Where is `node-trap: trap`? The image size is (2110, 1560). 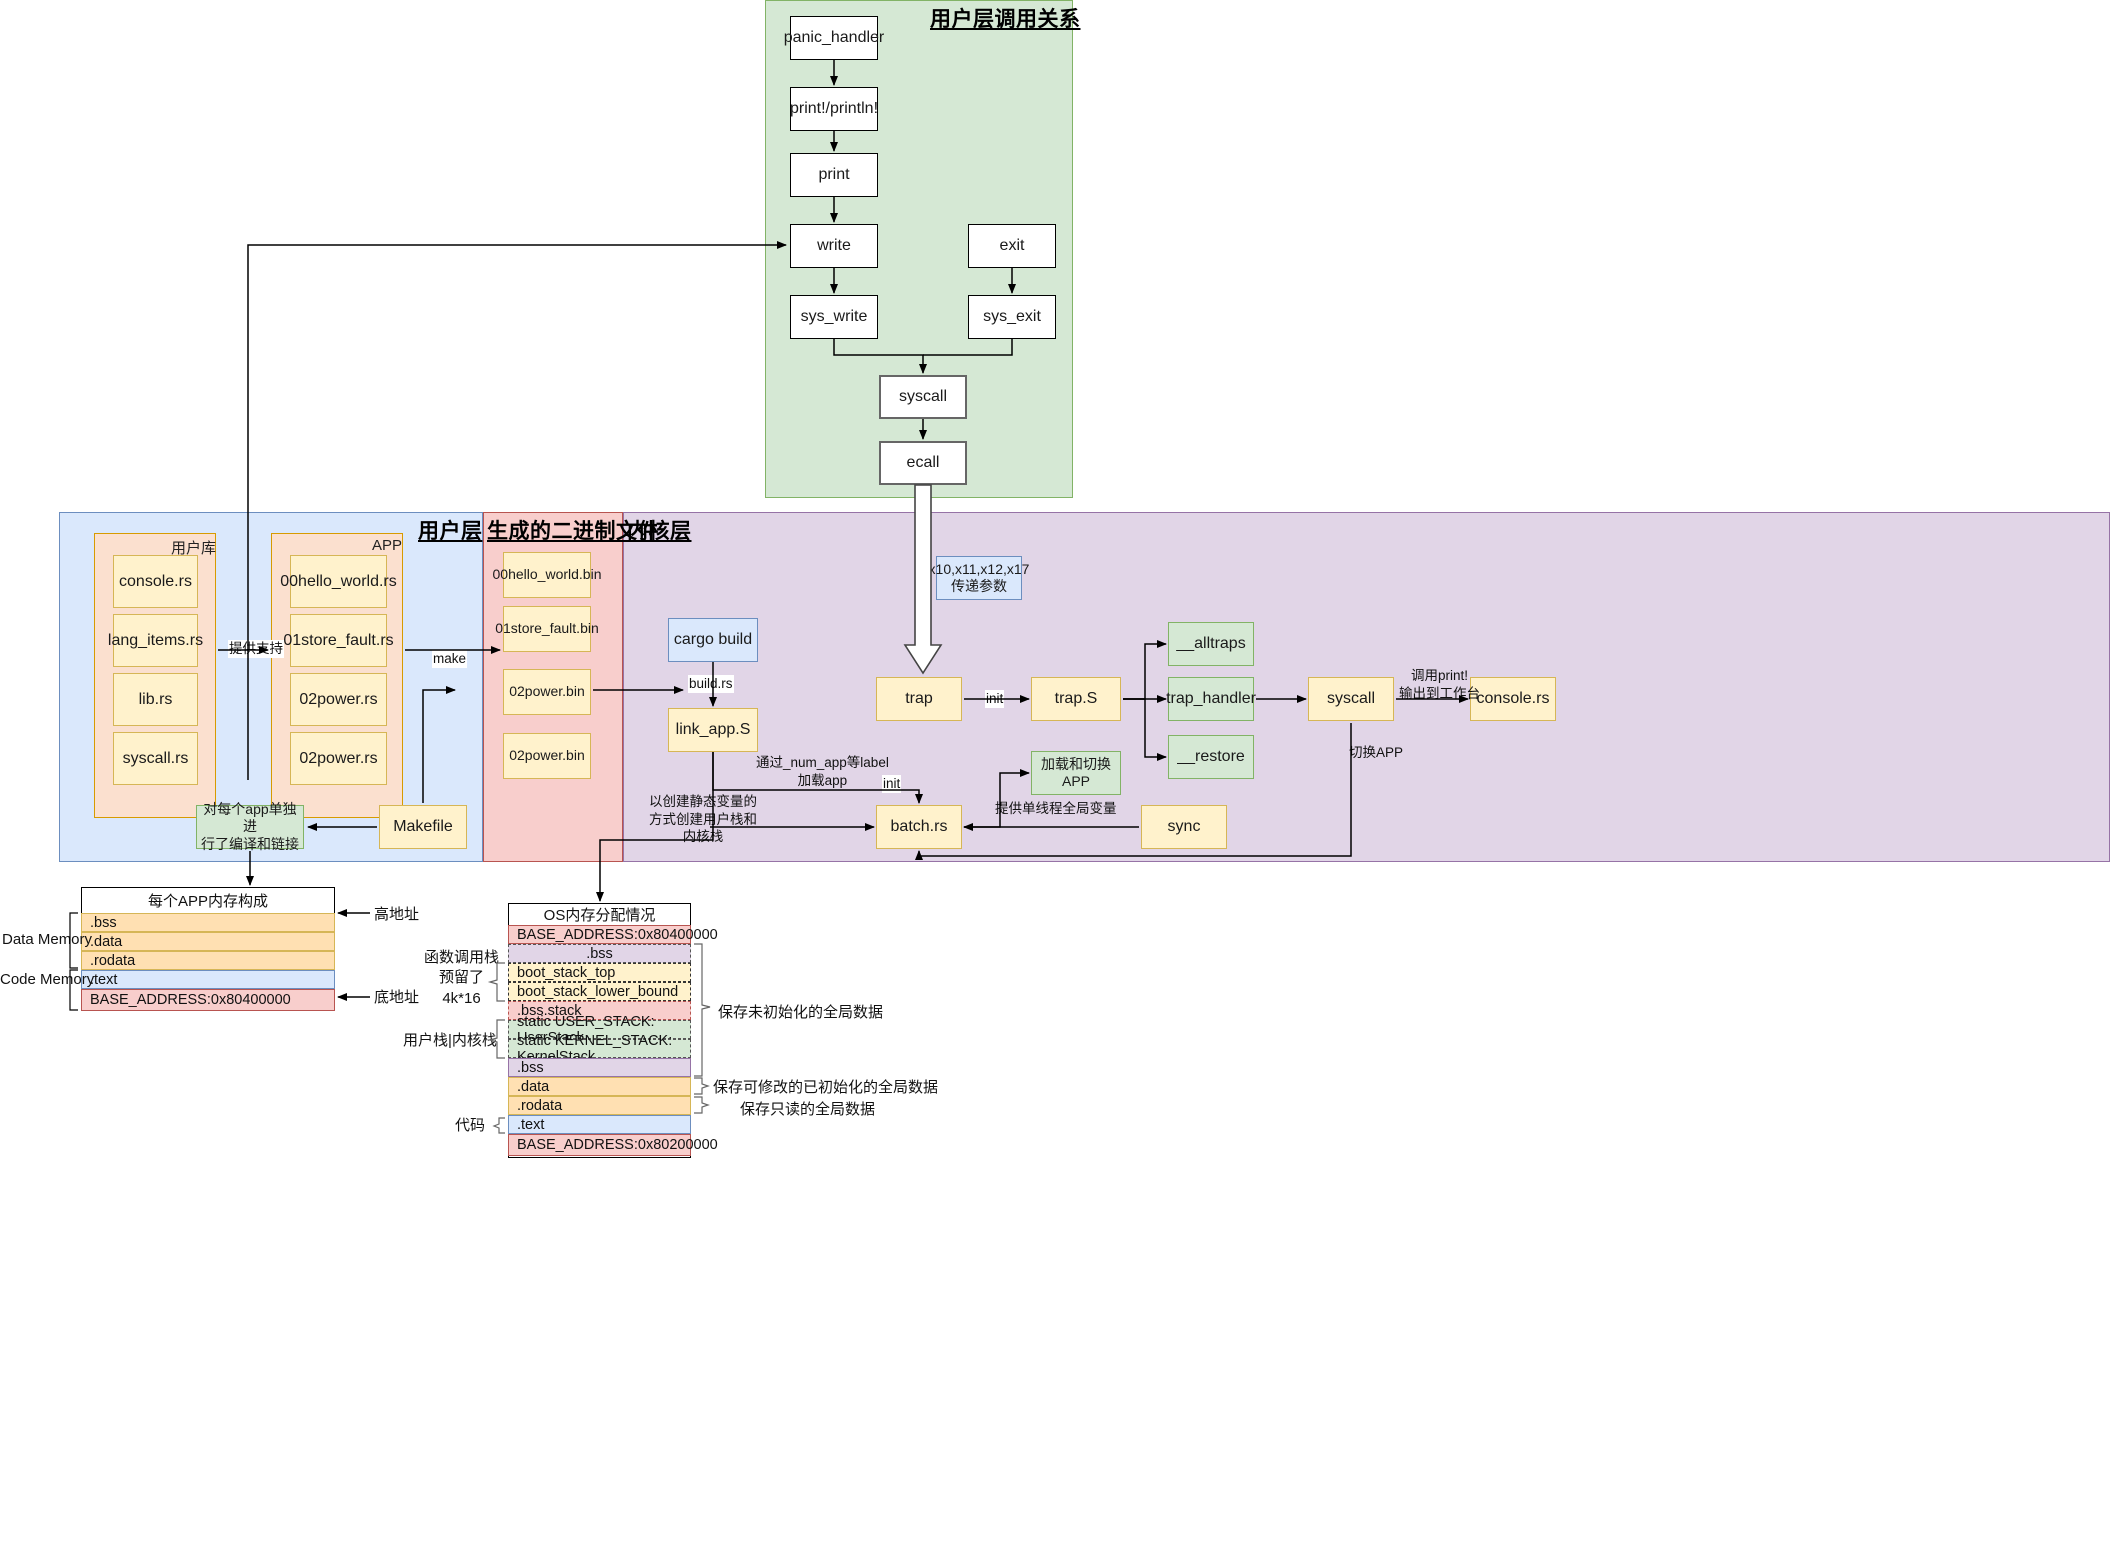
node-trap: trap is located at coordinates (919, 699).